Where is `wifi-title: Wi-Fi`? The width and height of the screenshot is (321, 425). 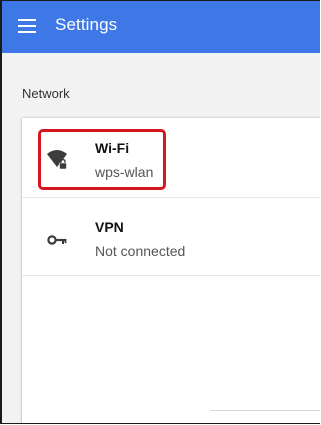 wifi-title: Wi-Fi is located at coordinates (112, 148).